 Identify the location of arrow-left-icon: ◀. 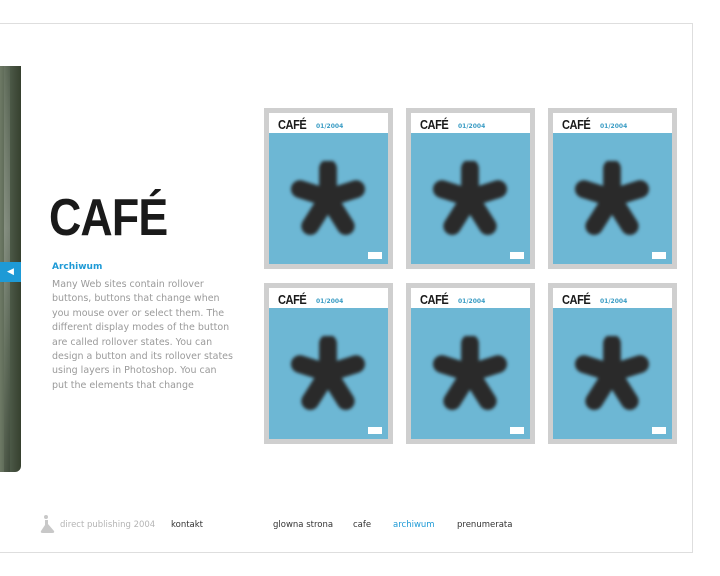
(10, 272).